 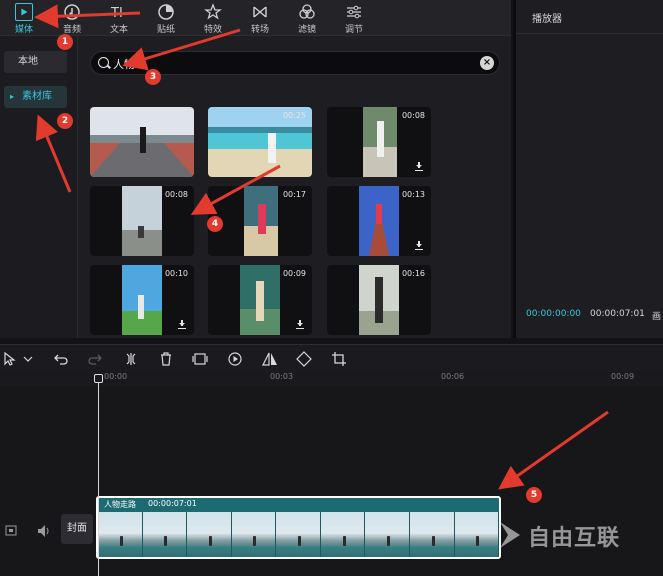 What do you see at coordinates (354, 12) in the screenshot?
I see `adjust-icon` at bounding box center [354, 12].